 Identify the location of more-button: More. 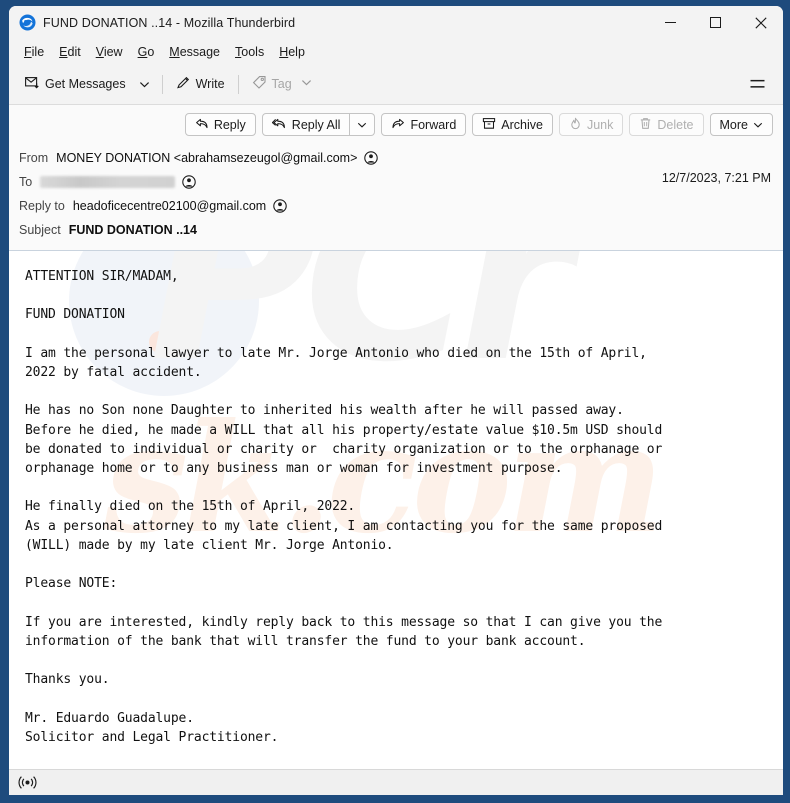
(741, 124).